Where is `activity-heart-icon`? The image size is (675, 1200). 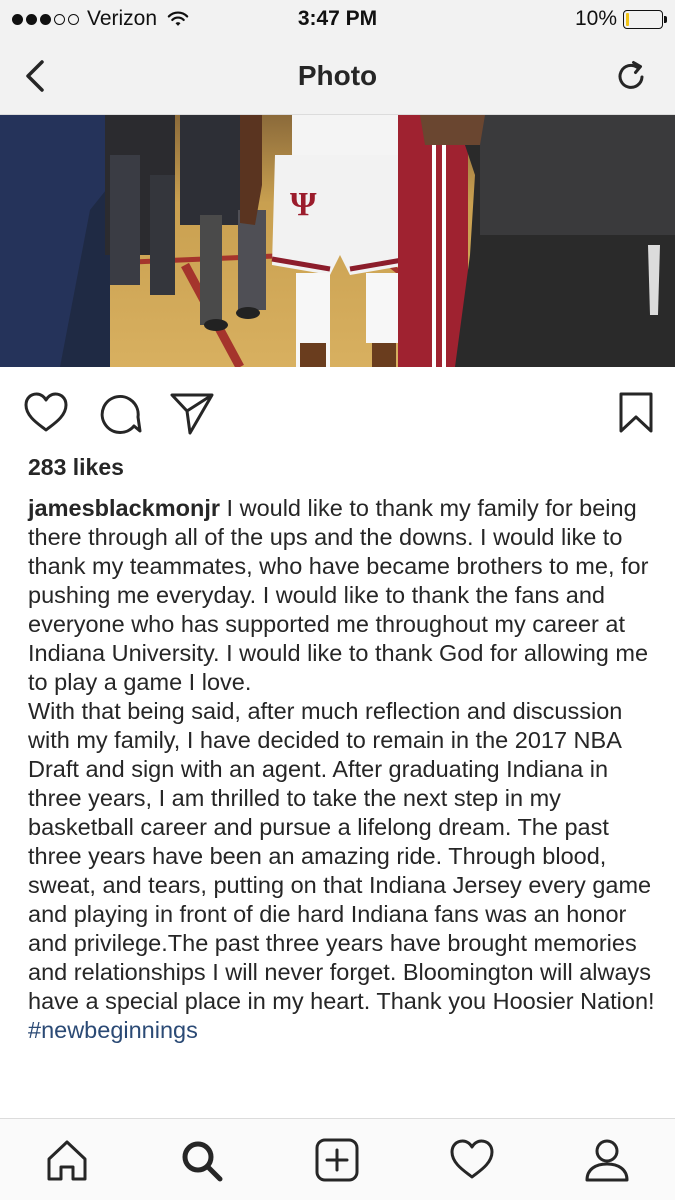 activity-heart-icon is located at coordinates (472, 1160).